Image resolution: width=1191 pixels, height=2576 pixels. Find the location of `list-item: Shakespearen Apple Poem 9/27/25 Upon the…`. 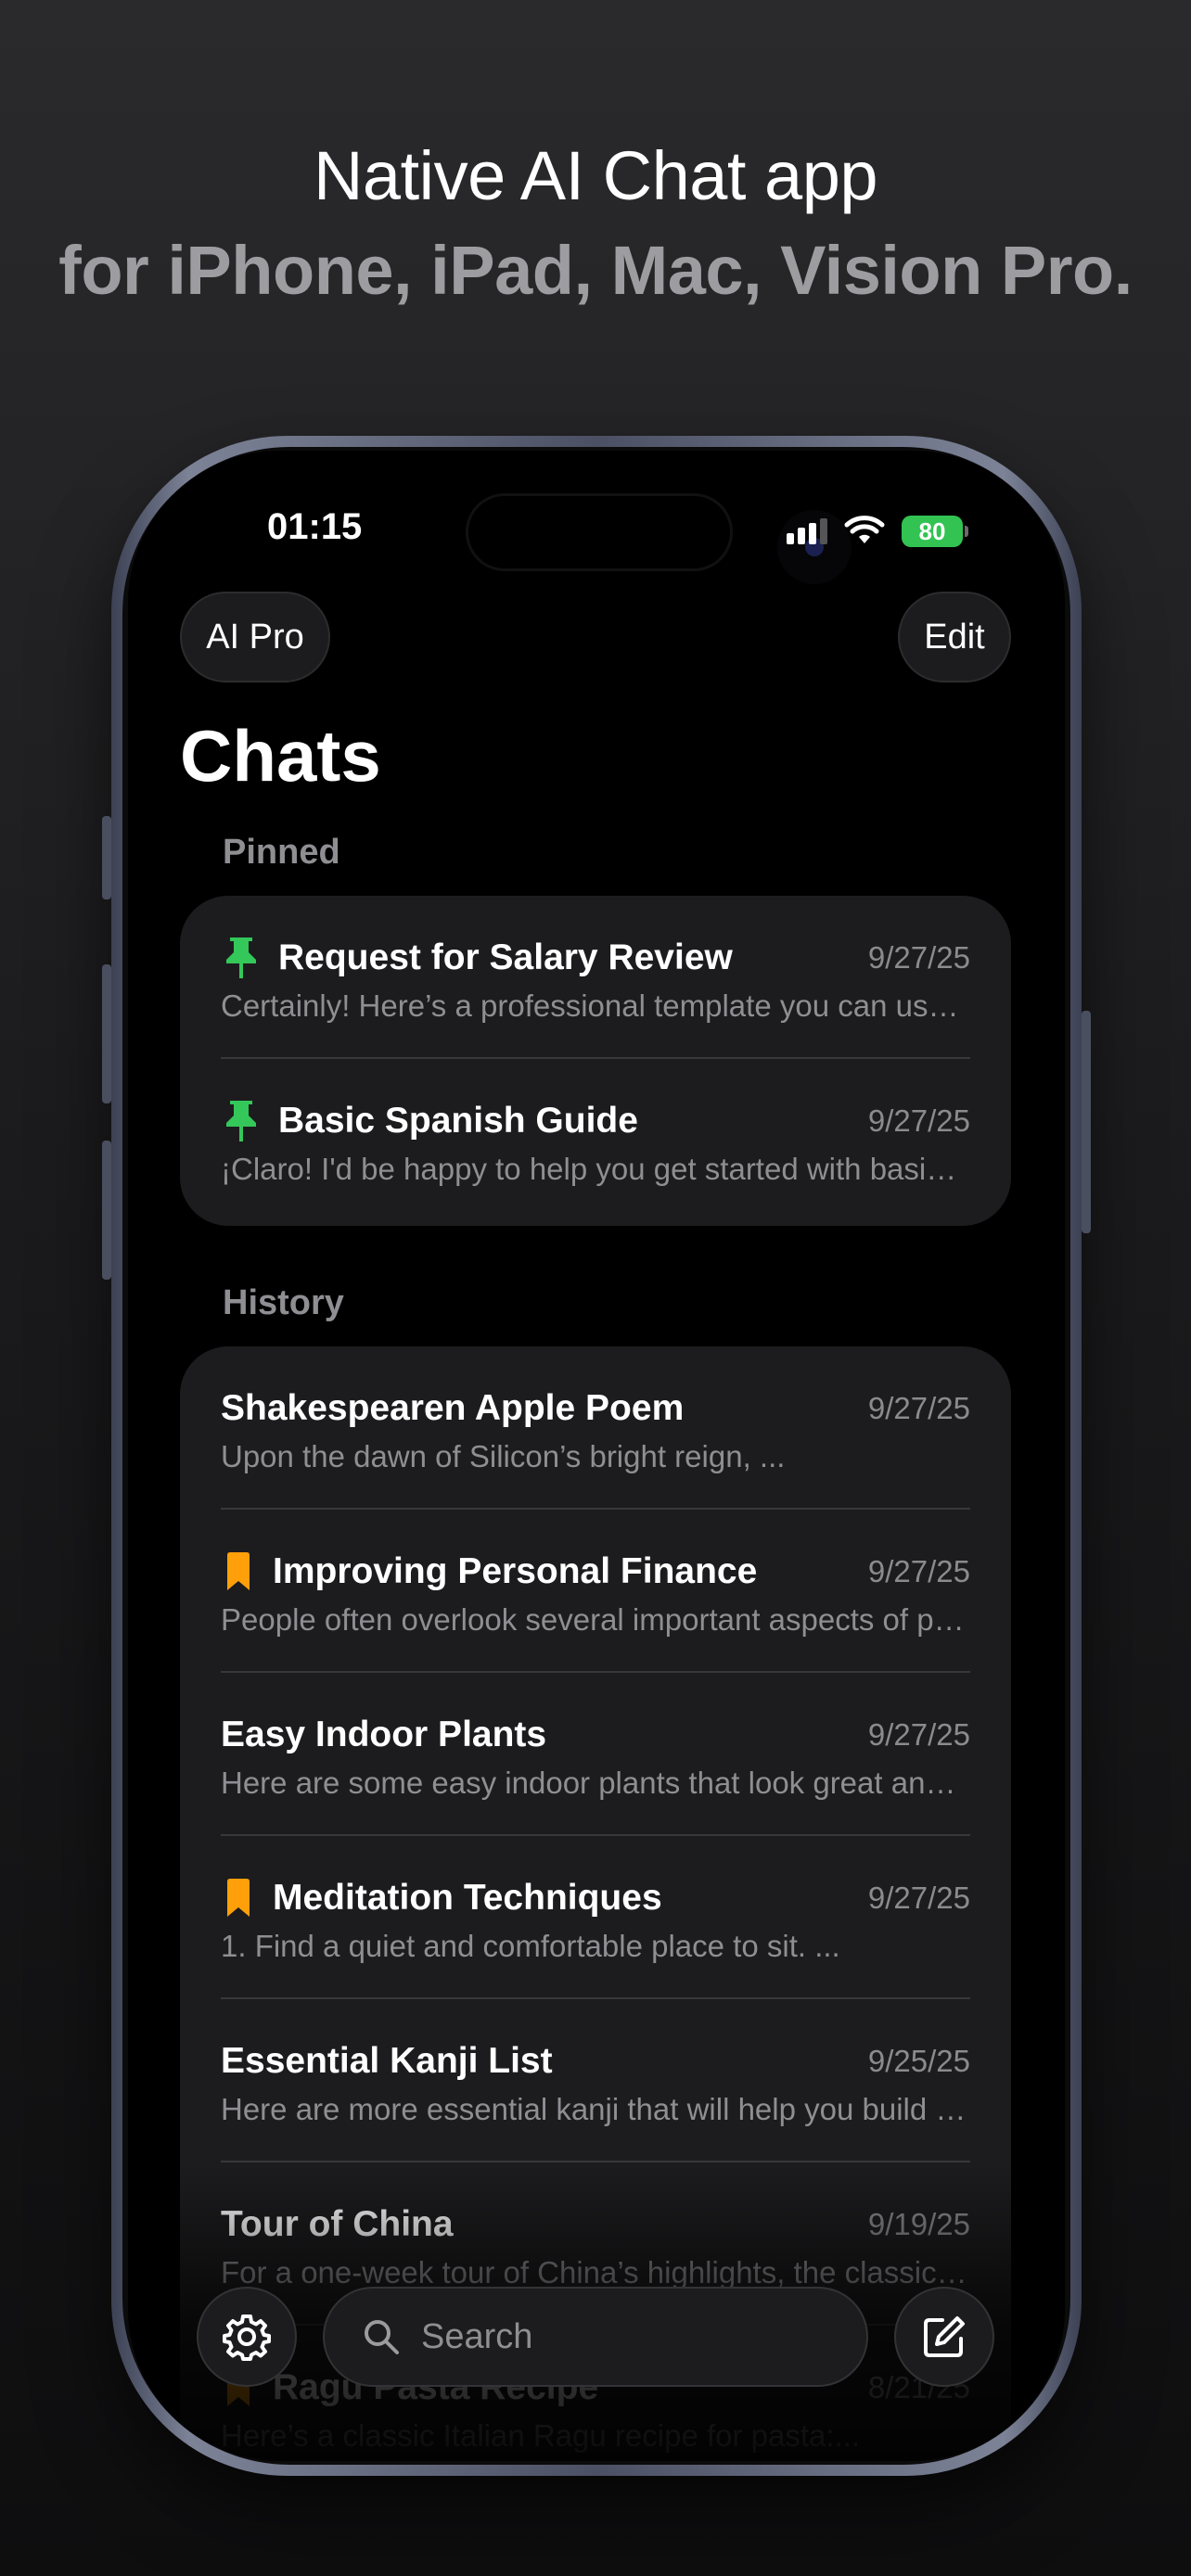

list-item: Shakespearen Apple Poem 9/27/25 Upon the… is located at coordinates (595, 1428).